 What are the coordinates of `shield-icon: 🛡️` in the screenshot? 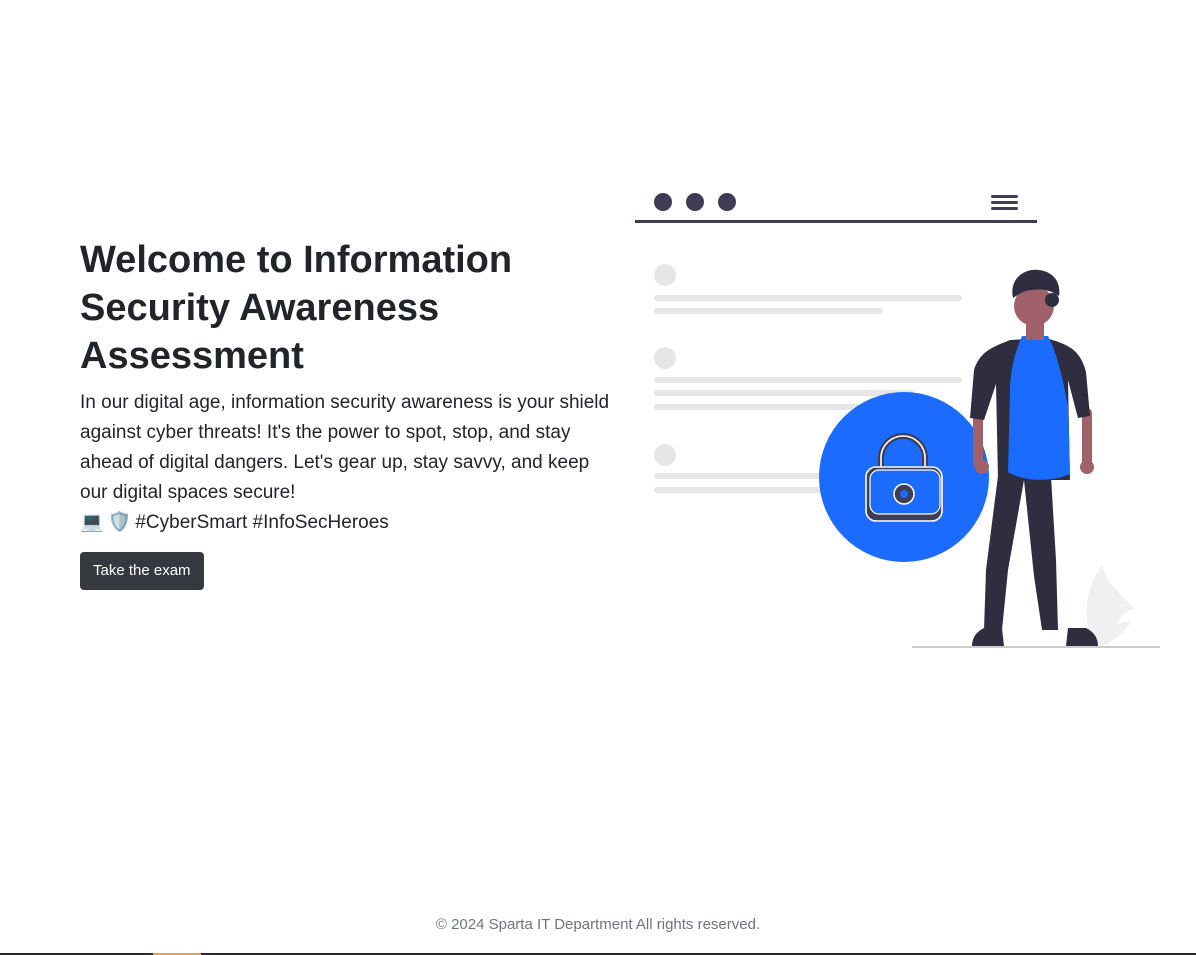 It's located at (119, 522).